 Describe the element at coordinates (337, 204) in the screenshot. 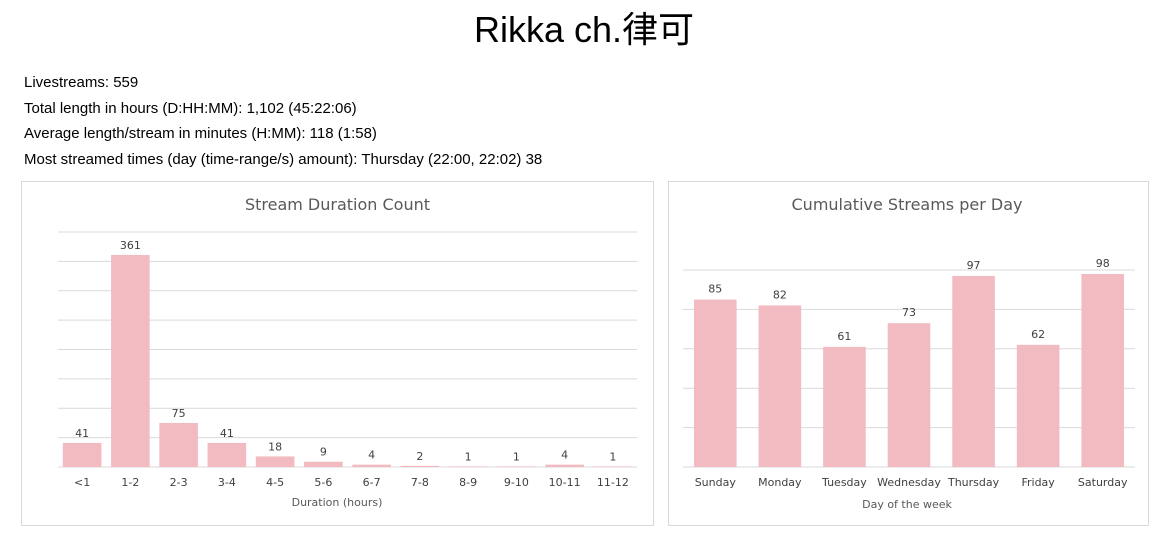

I see `chart-title: Stream Duration Count` at that location.